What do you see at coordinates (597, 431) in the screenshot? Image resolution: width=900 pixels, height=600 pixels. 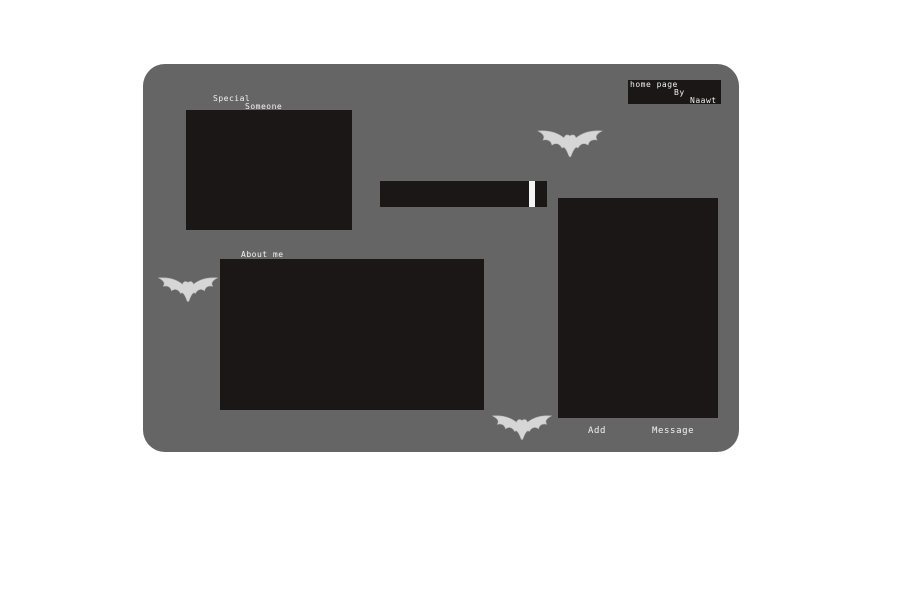 I see `add-link: Add` at bounding box center [597, 431].